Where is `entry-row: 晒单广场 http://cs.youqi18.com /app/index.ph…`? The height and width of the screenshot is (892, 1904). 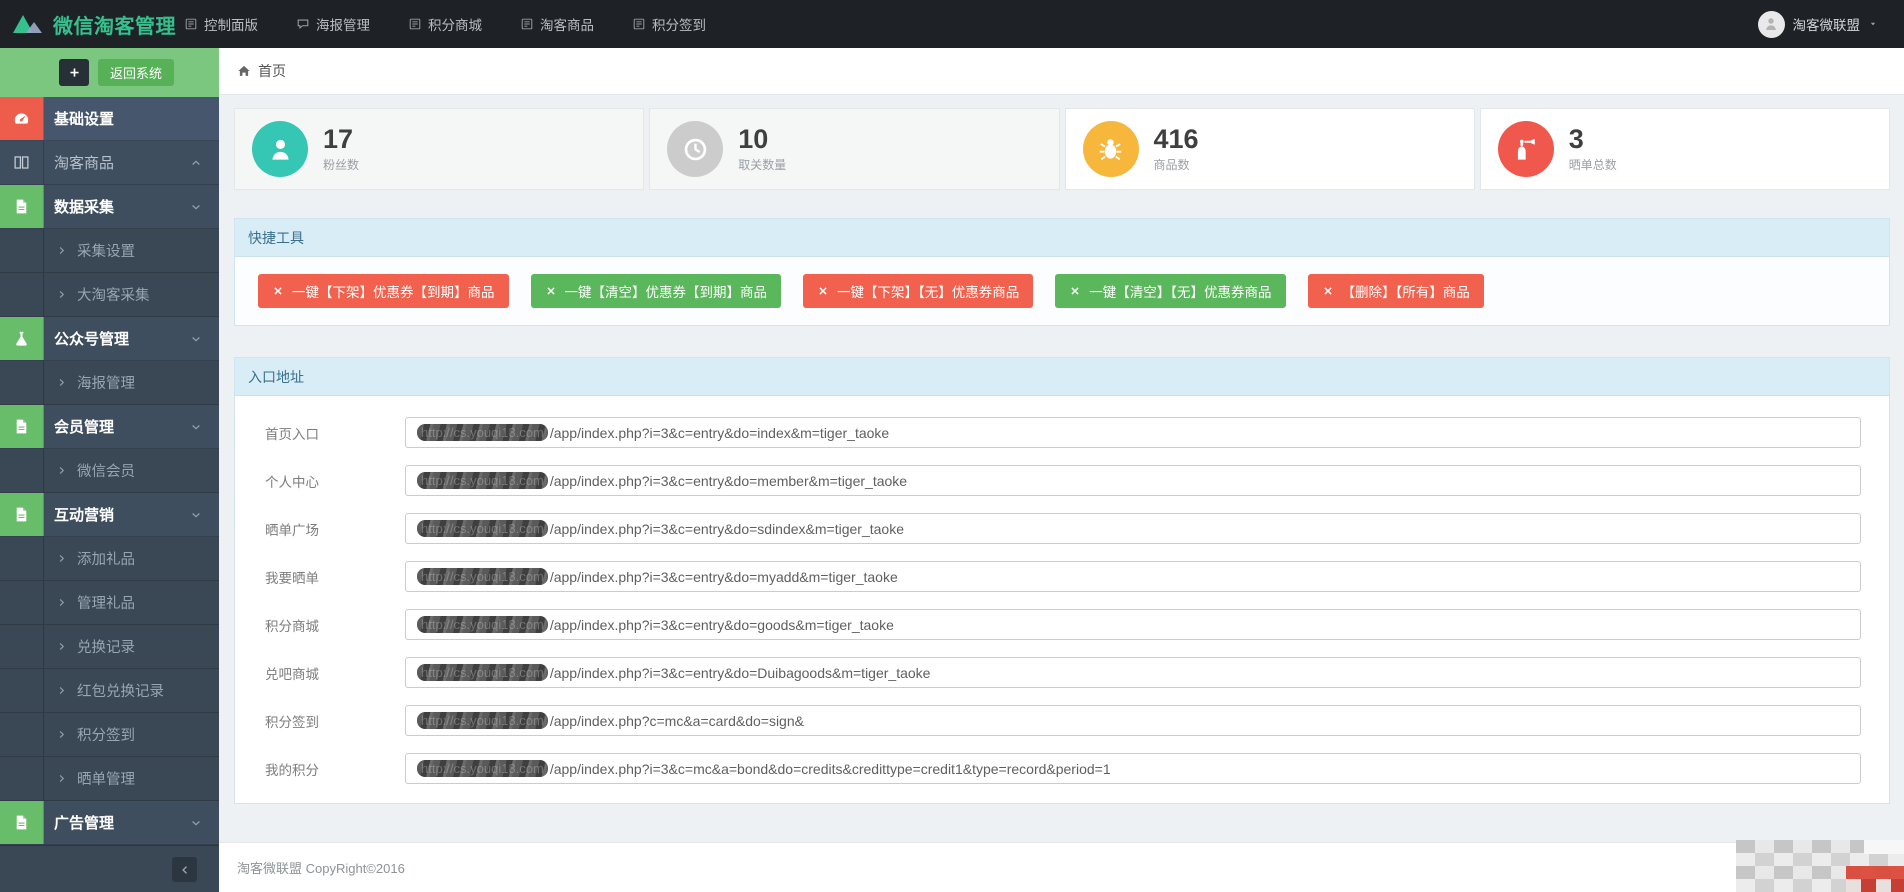 entry-row: 晒单广场 http://cs.youqi18.com /app/index.ph… is located at coordinates (1063, 528).